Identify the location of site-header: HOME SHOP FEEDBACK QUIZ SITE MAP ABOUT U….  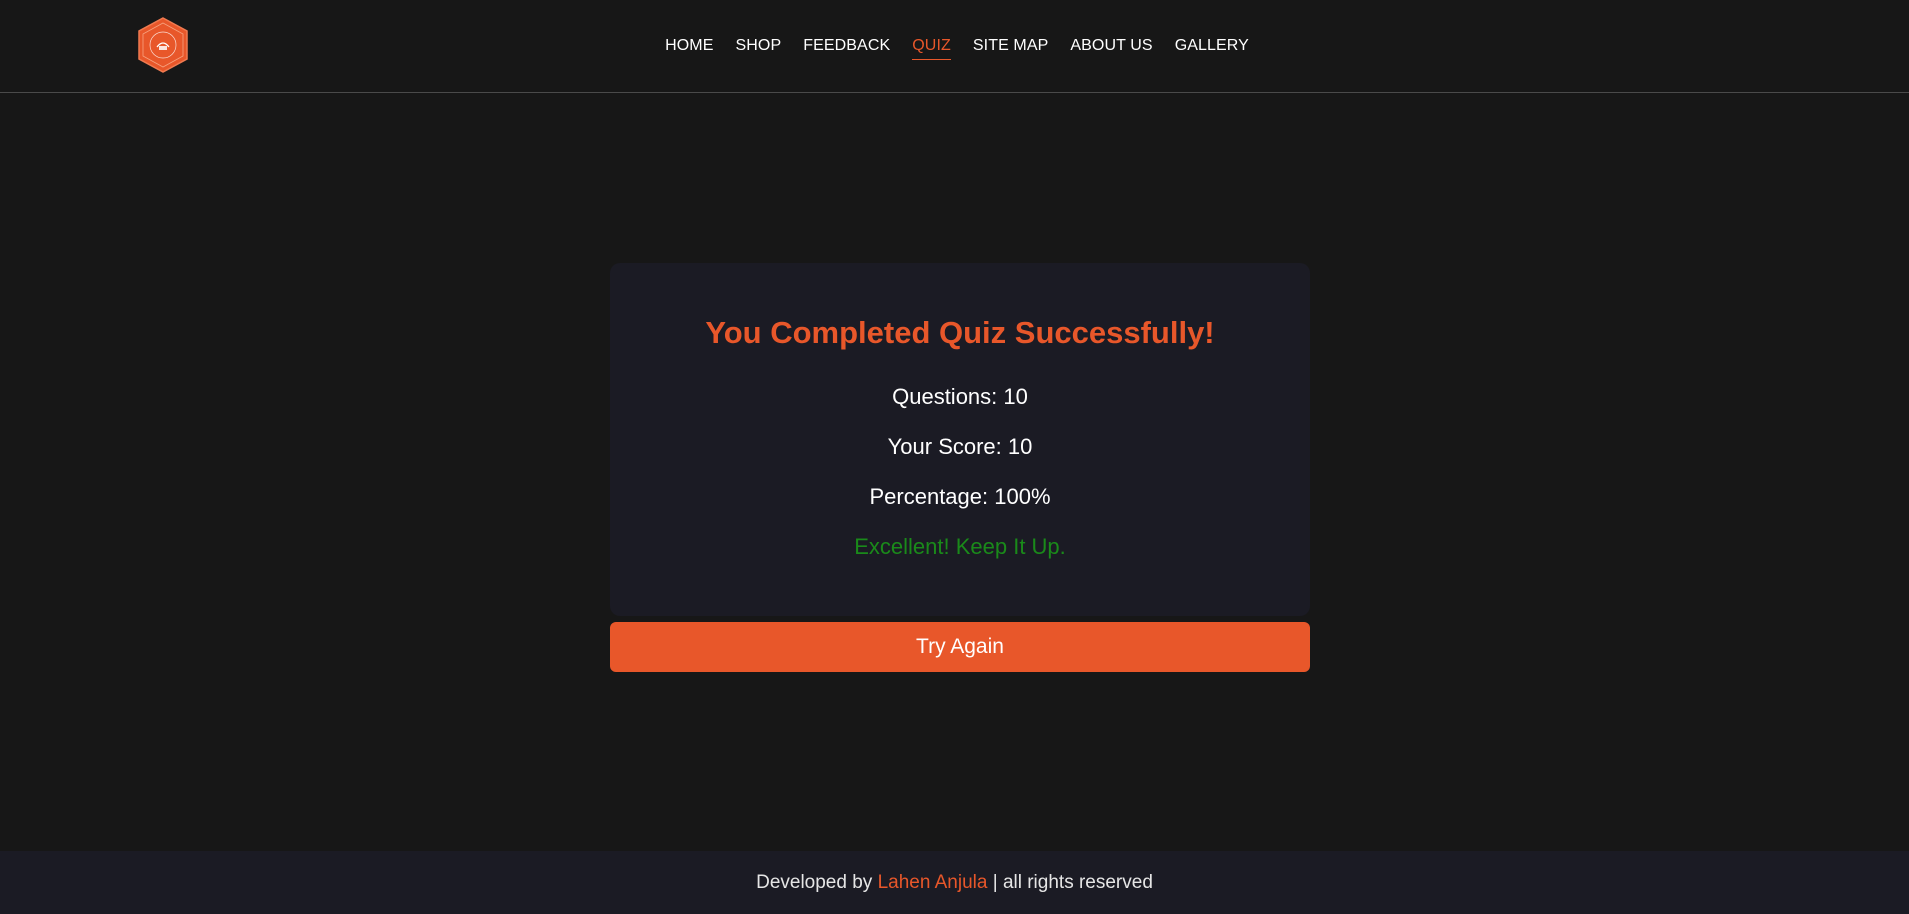
(954, 46).